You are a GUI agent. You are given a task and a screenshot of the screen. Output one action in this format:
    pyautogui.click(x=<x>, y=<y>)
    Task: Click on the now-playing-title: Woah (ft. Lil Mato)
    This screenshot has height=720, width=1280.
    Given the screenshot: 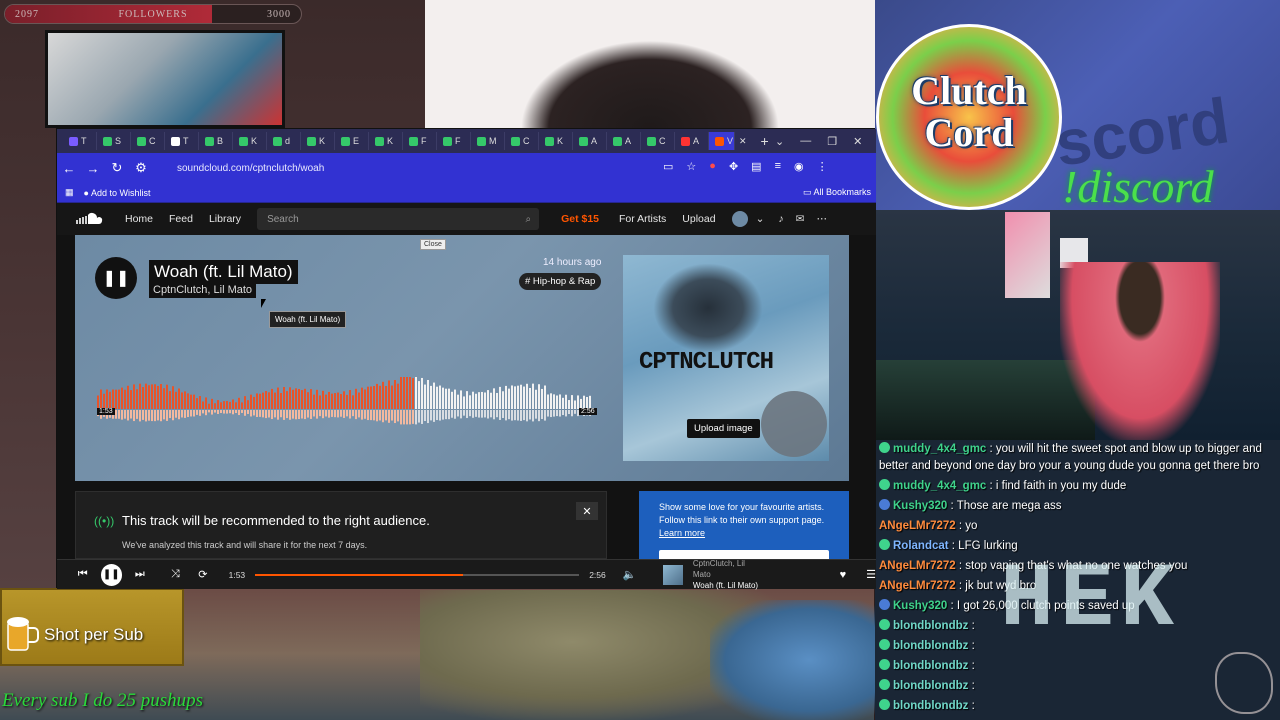 What is the action you would take?
    pyautogui.click(x=728, y=585)
    